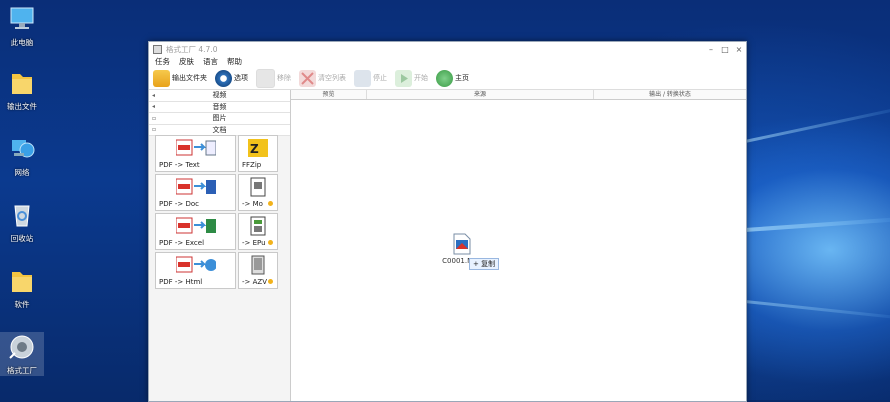  I want to click on desktop-icon-label: 软件, so click(22, 304).